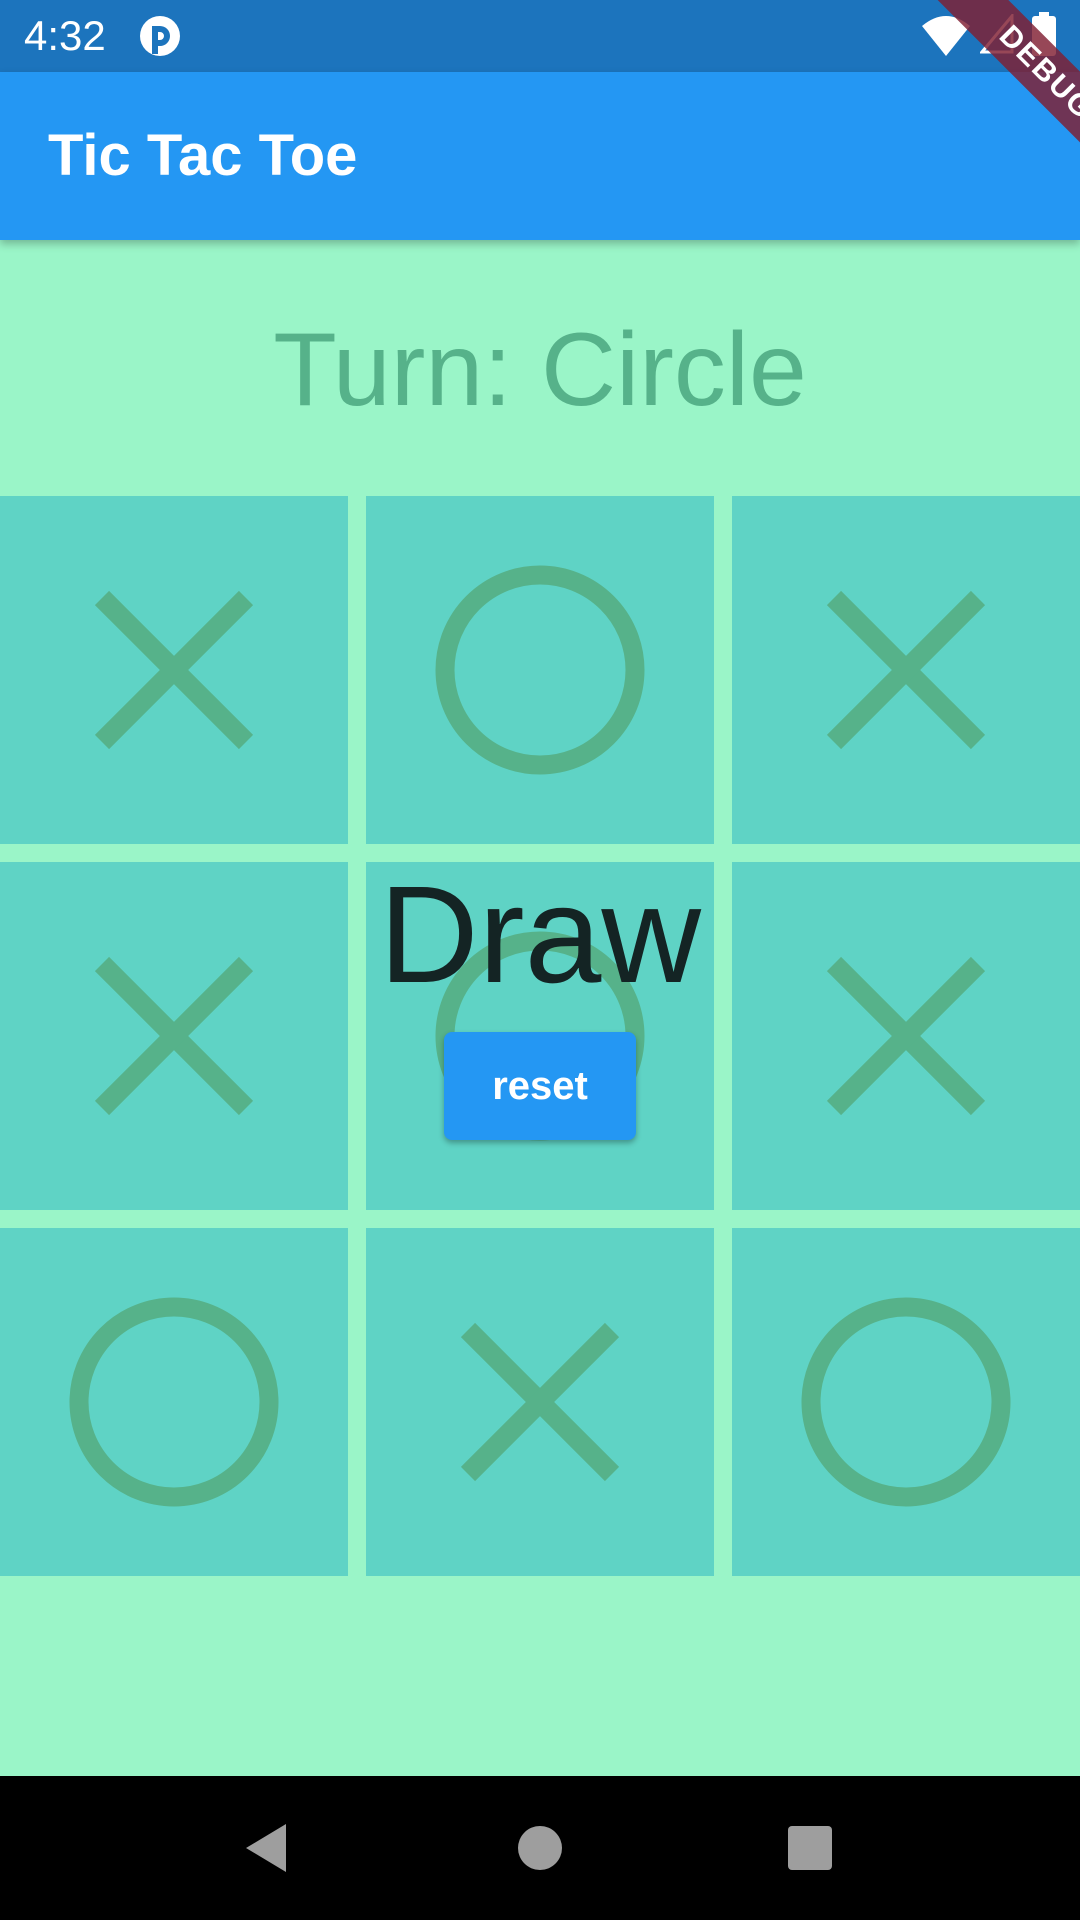 This screenshot has height=1920, width=1080. I want to click on navigation-bar, so click(540, 1848).